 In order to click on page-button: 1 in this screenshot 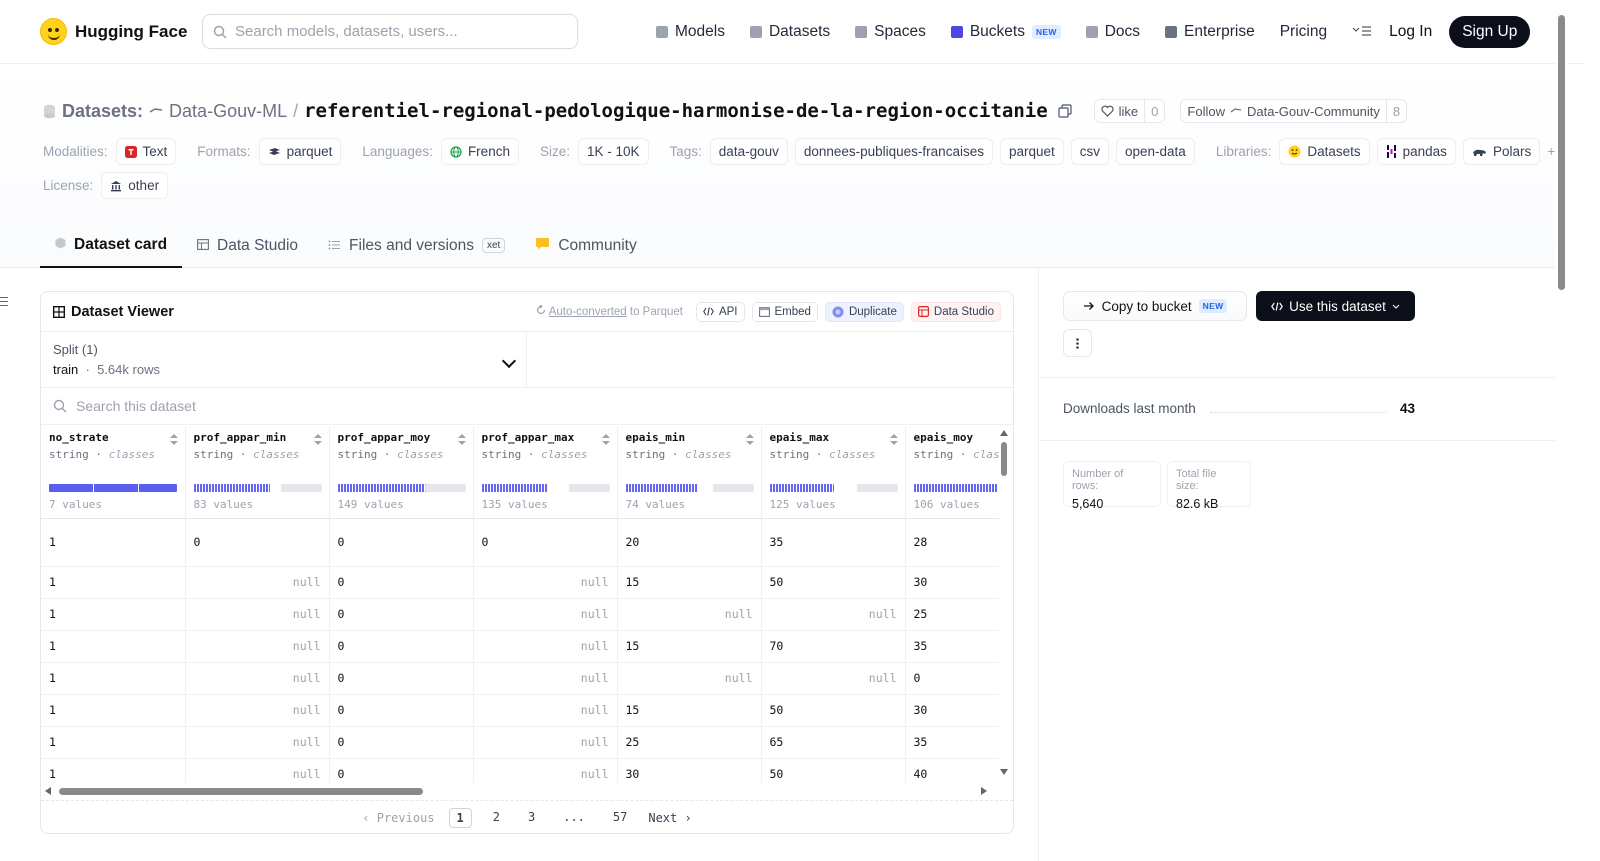, I will do `click(460, 817)`.